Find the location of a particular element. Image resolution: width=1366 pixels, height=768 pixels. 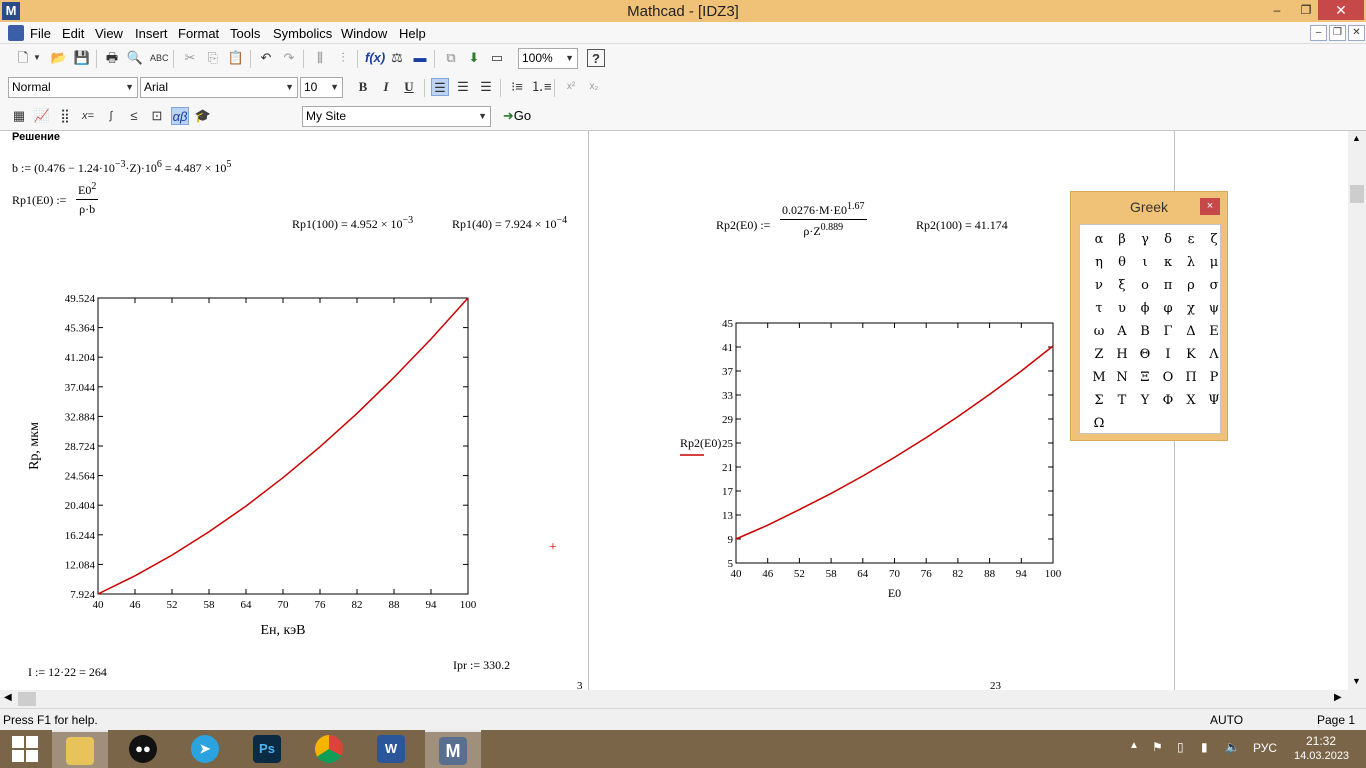

greek-letter-button: Σ is located at coordinates (1099, 401).